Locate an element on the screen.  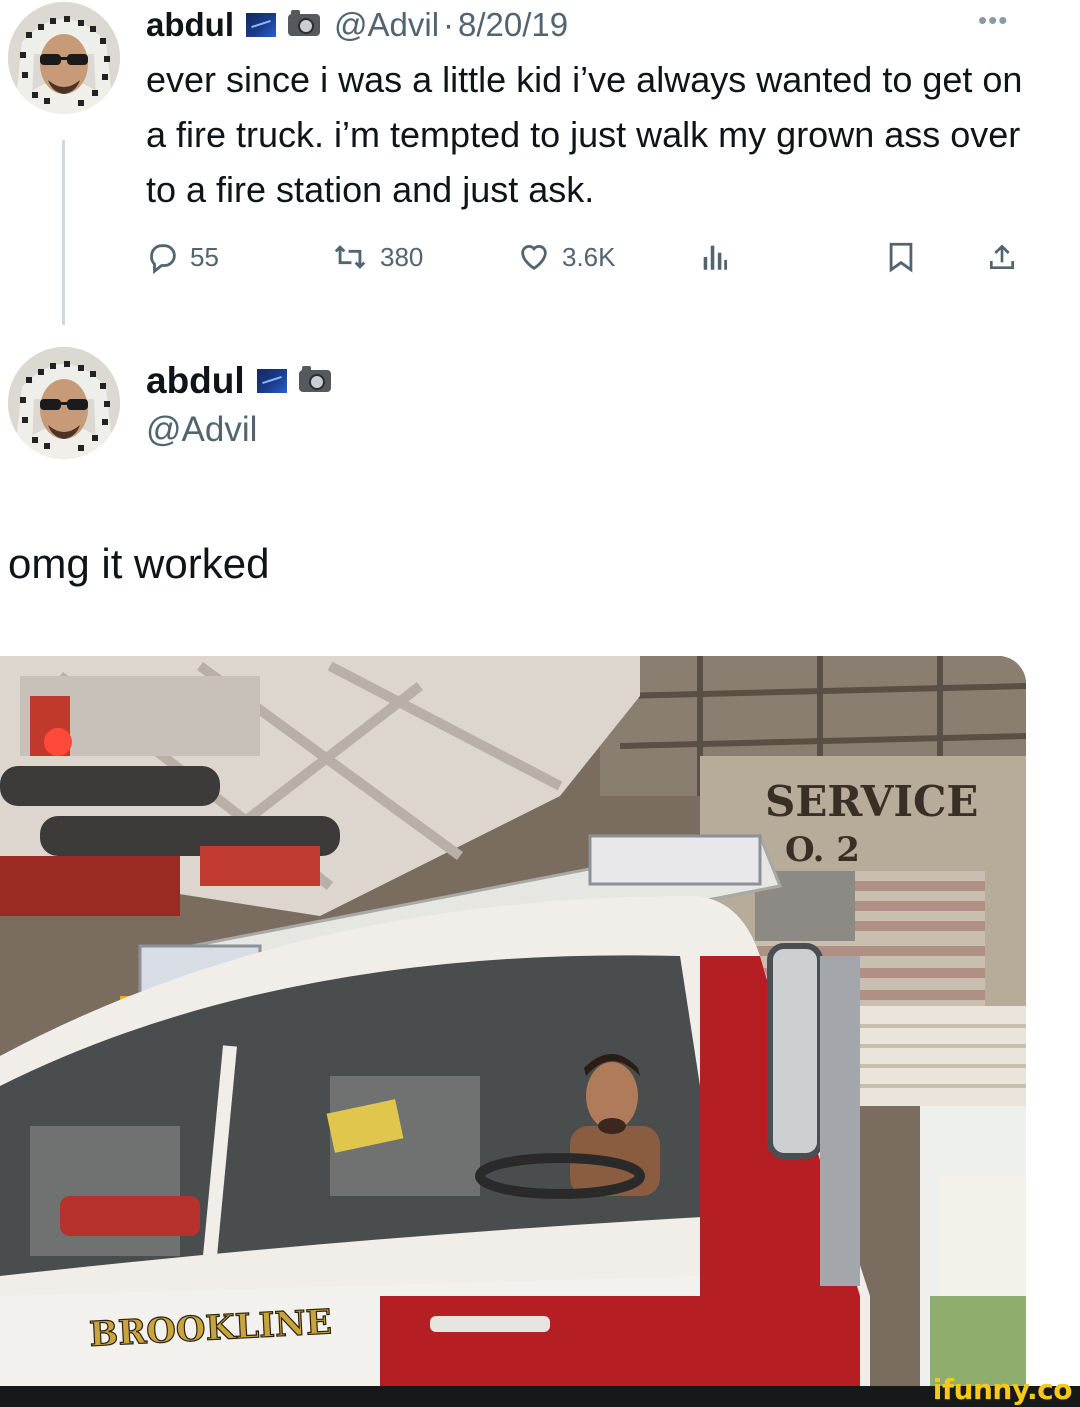
views-button is located at coordinates (715, 257).